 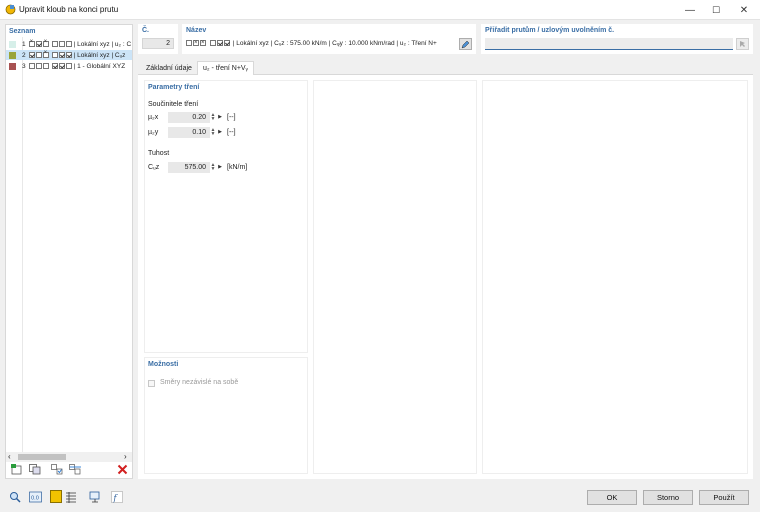 I want to click on maximize-button: ☐, so click(x=716, y=10).